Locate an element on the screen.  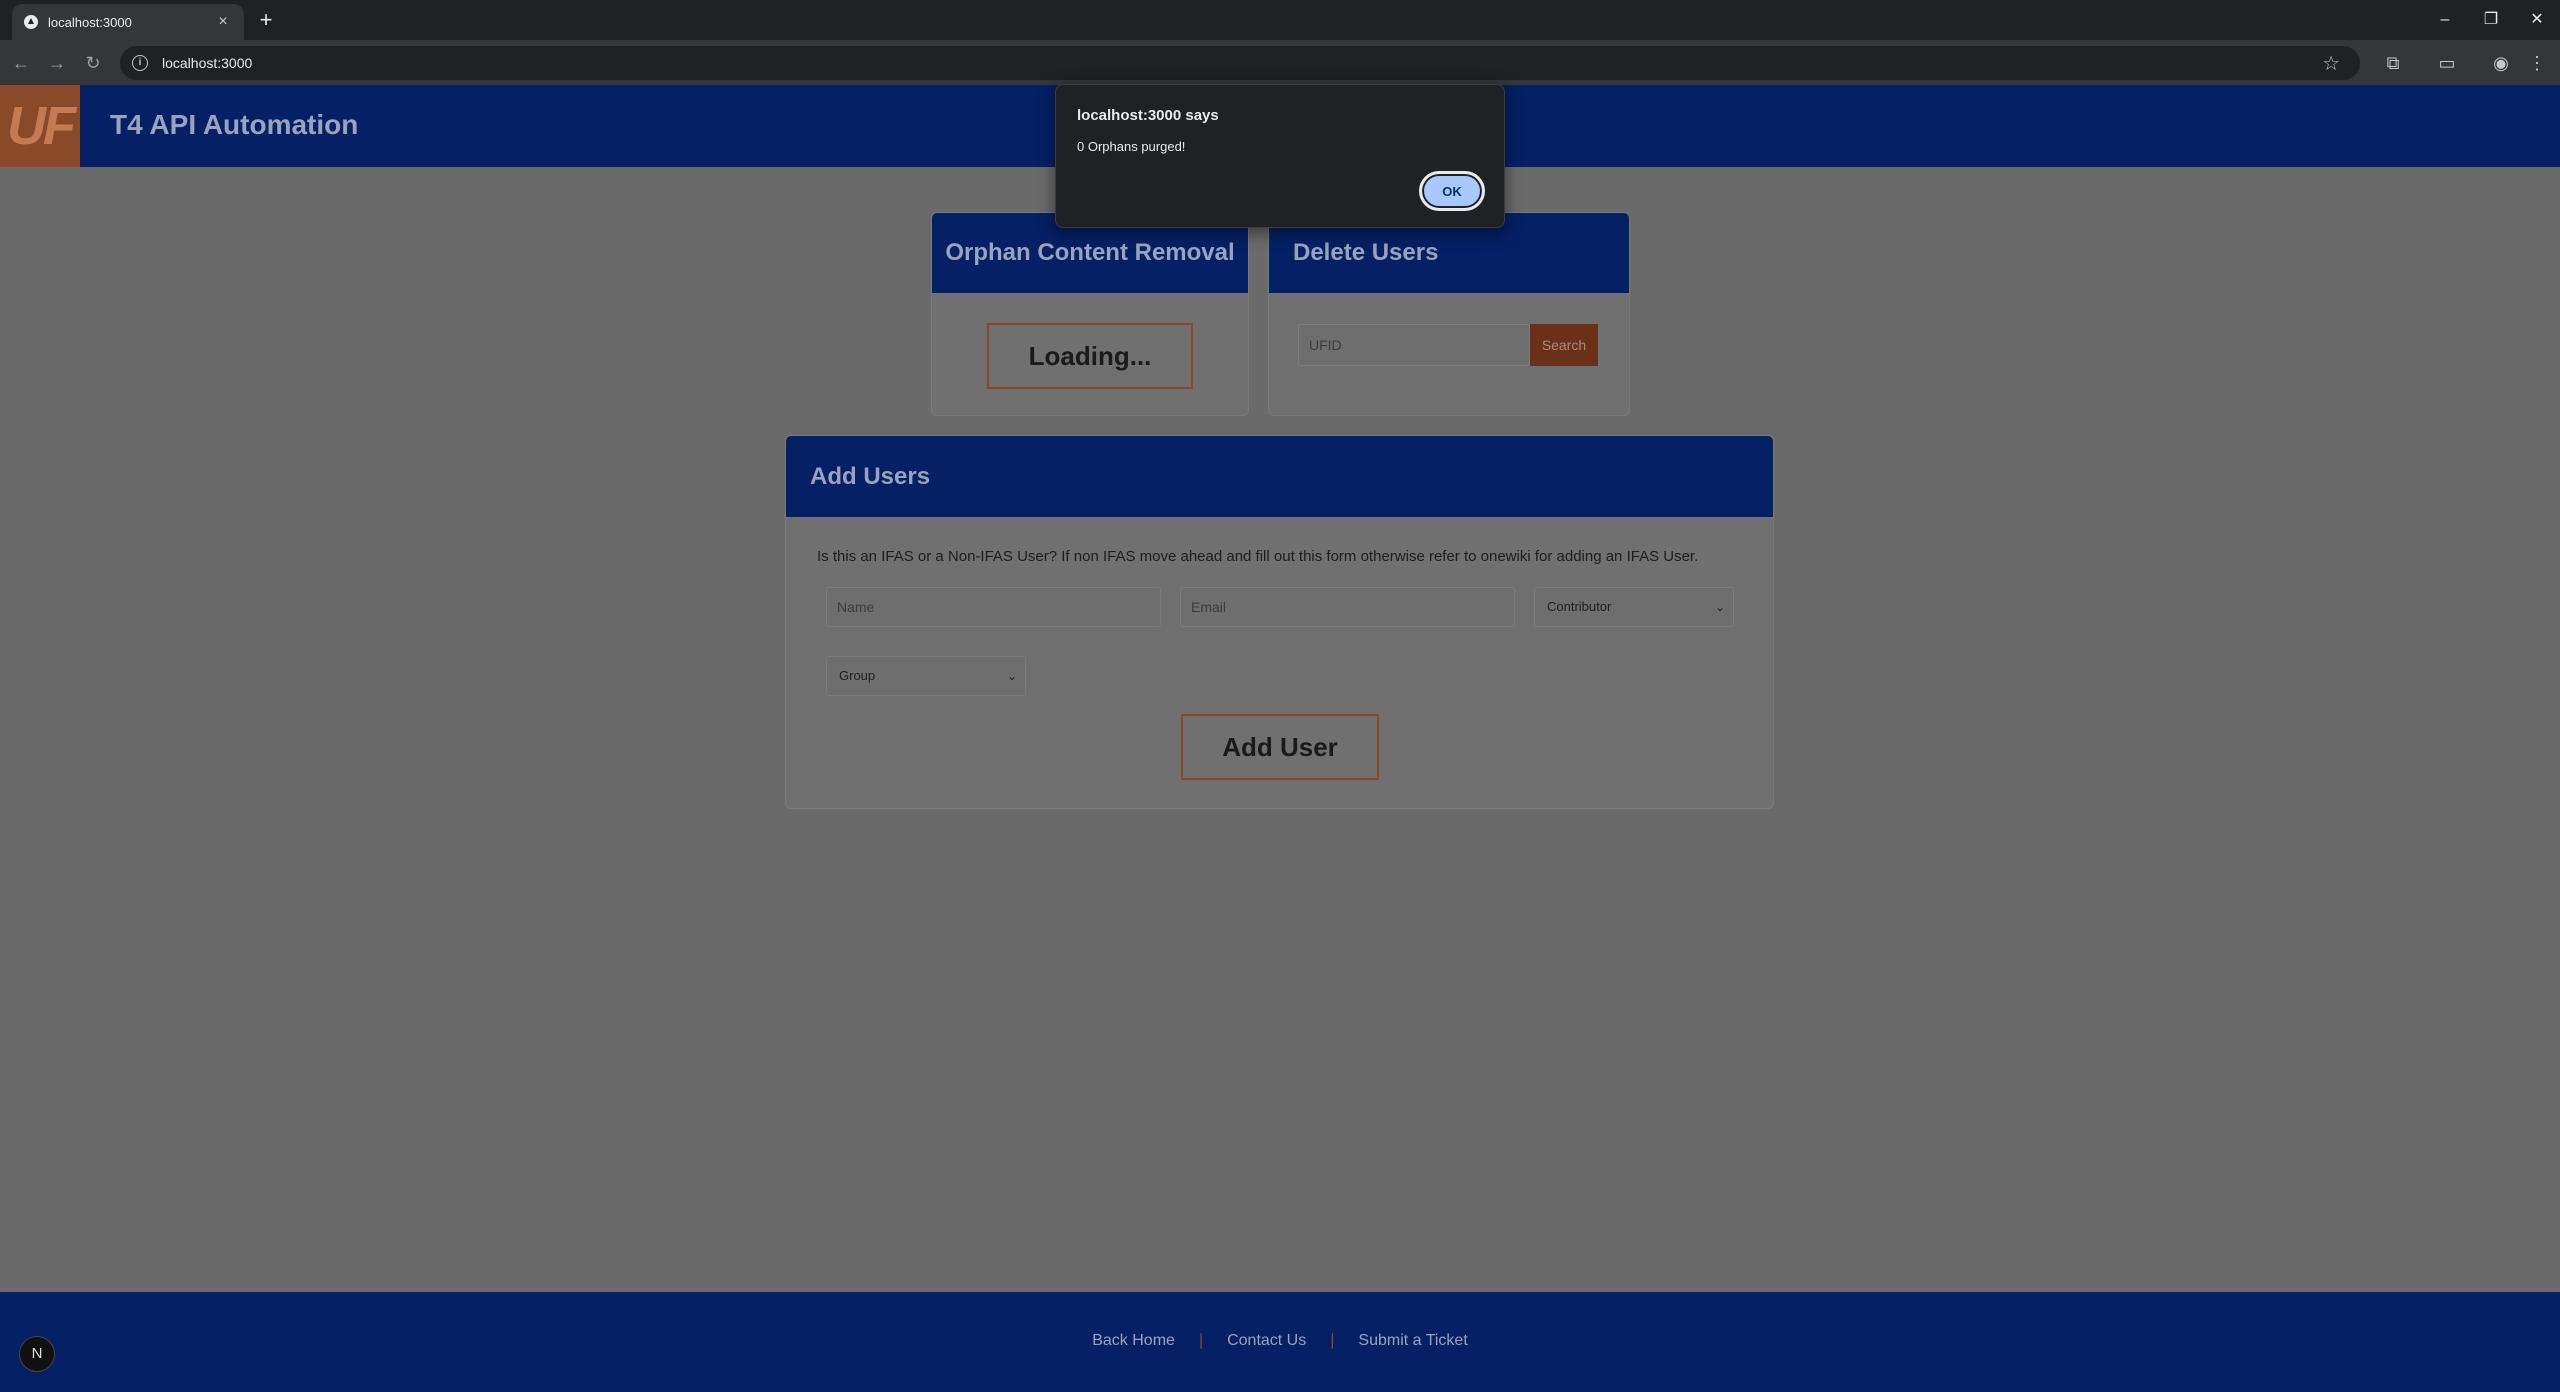
minimize-icon: – is located at coordinates (2445, 20).